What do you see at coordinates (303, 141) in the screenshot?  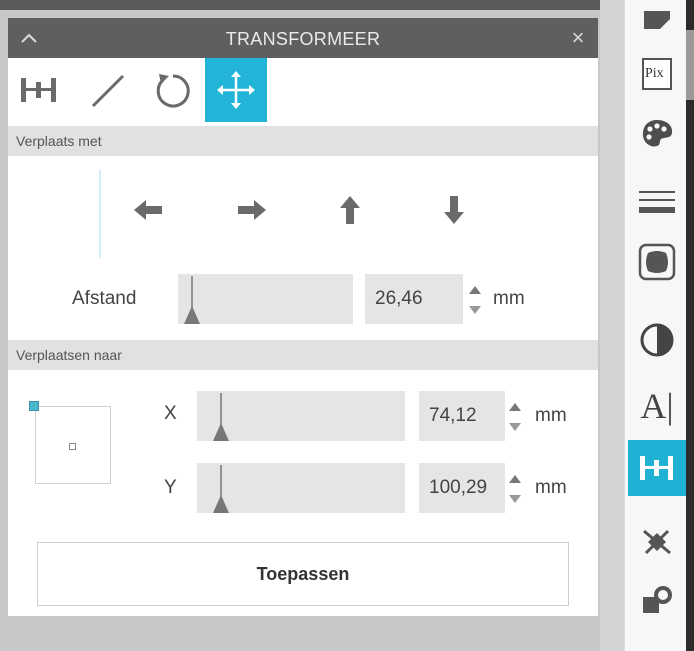 I see `section-move-by: Verplaats met` at bounding box center [303, 141].